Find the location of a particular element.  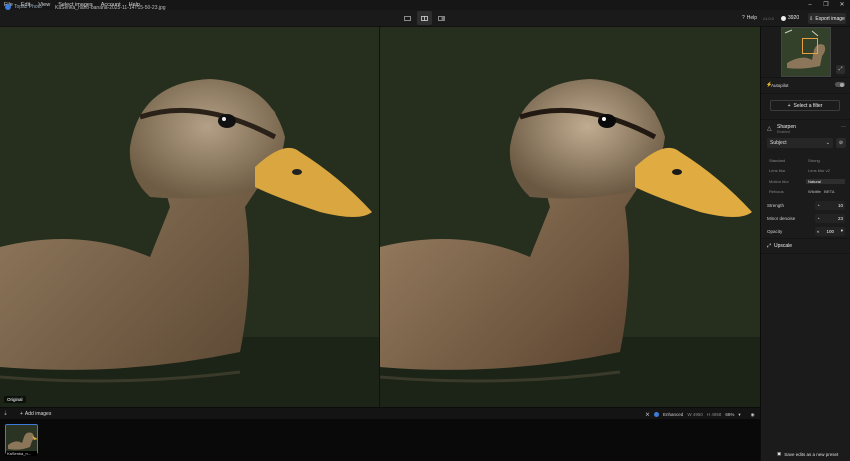

model-row: Standard Strong is located at coordinates (806, 160).